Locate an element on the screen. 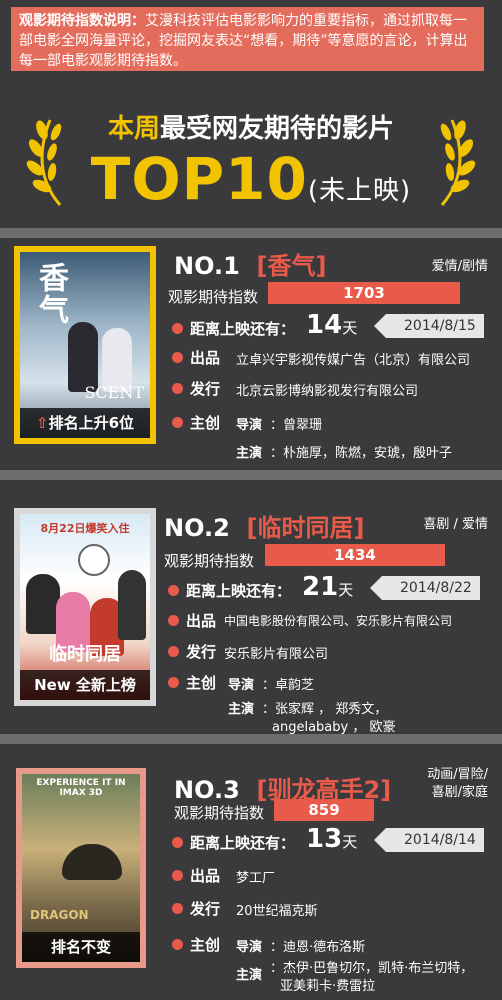 The image size is (502, 1000). film-genre: 爱情/剧情 is located at coordinates (459, 266).